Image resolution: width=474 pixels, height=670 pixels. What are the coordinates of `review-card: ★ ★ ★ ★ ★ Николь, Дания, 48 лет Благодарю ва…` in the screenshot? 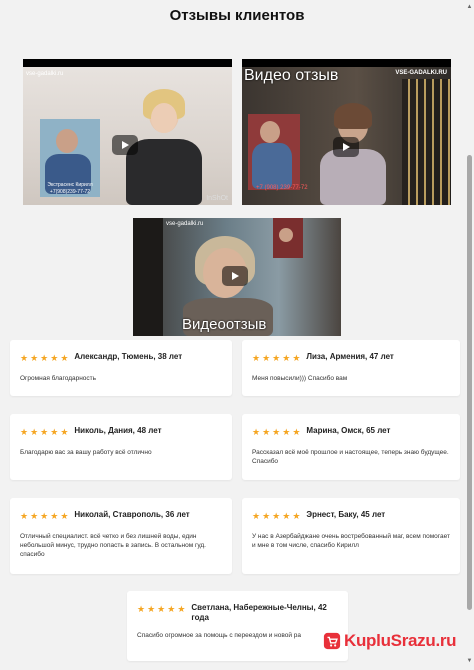 It's located at (121, 447).